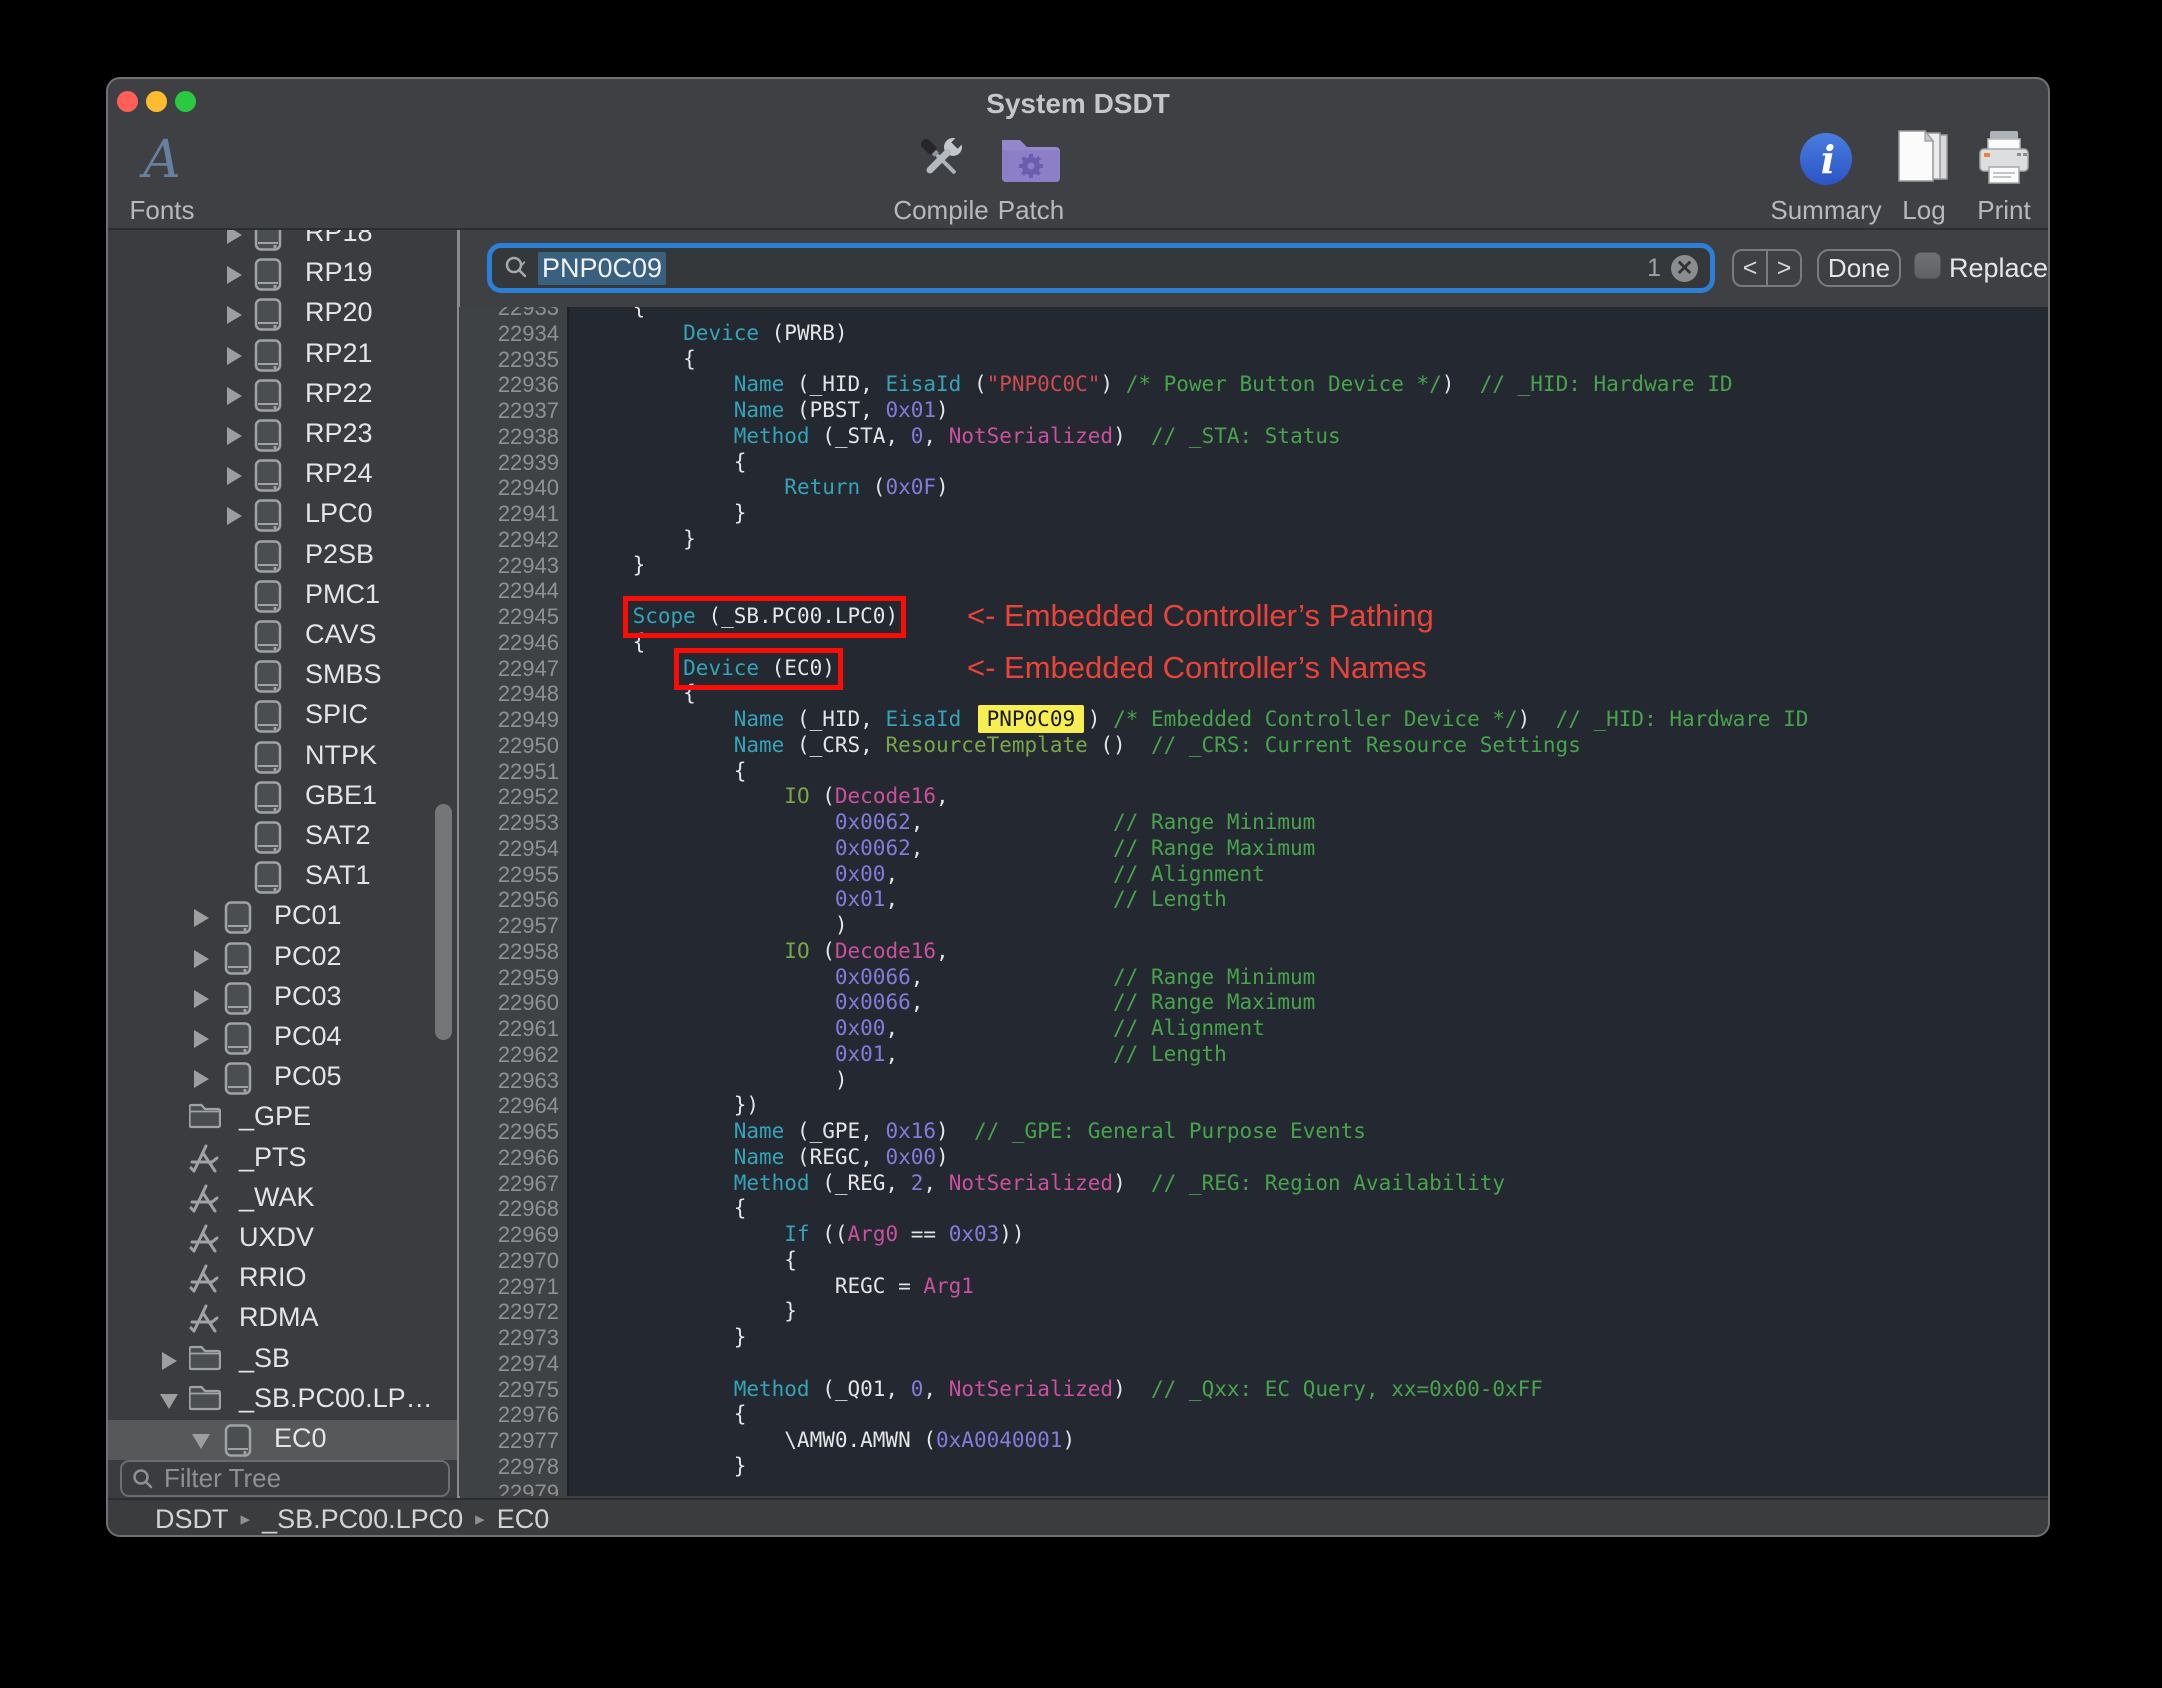 This screenshot has height=1688, width=2162. I want to click on tree-item-label: PC04, so click(308, 1036).